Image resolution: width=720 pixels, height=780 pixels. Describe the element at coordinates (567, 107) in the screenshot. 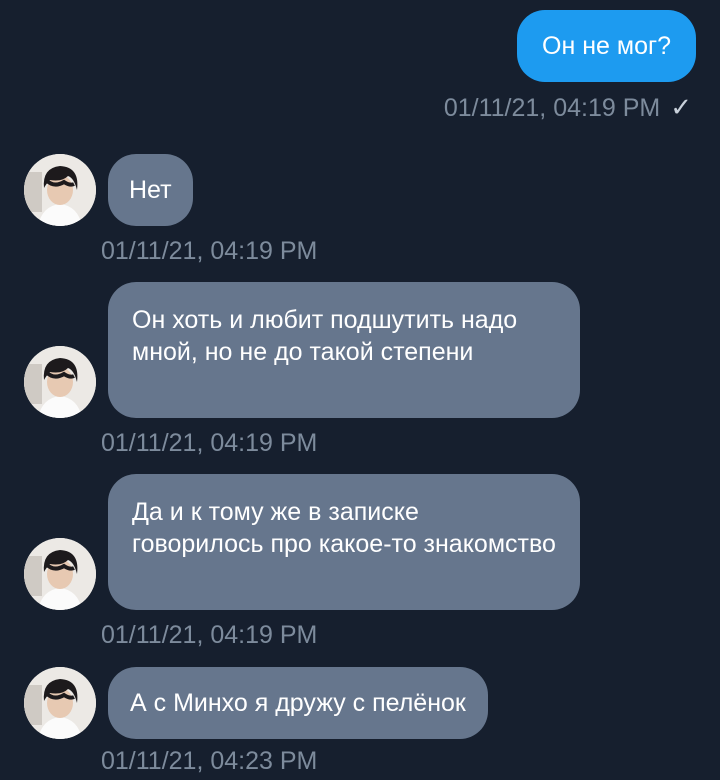

I see `message-timestamp: 01/11/21, 04:19 PM ✓` at that location.